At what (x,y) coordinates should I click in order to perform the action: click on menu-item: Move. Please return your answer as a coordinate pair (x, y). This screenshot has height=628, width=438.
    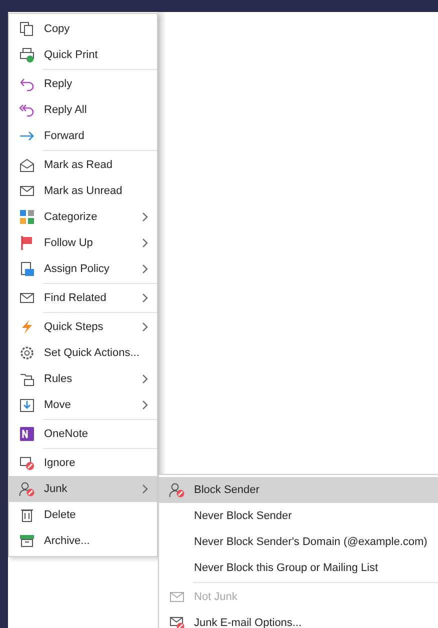
    Looking at the image, I should click on (83, 405).